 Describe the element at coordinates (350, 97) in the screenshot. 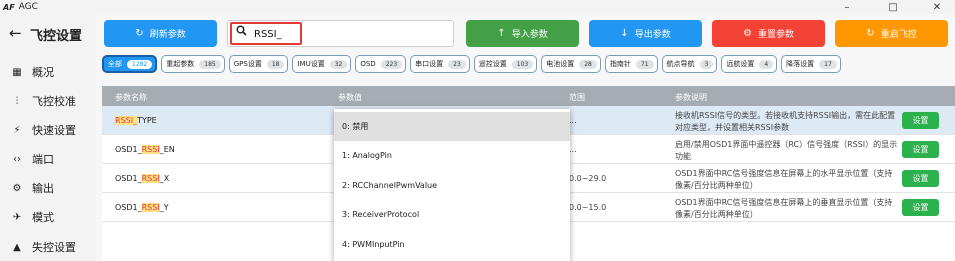

I see `header-value: 参数值` at that location.